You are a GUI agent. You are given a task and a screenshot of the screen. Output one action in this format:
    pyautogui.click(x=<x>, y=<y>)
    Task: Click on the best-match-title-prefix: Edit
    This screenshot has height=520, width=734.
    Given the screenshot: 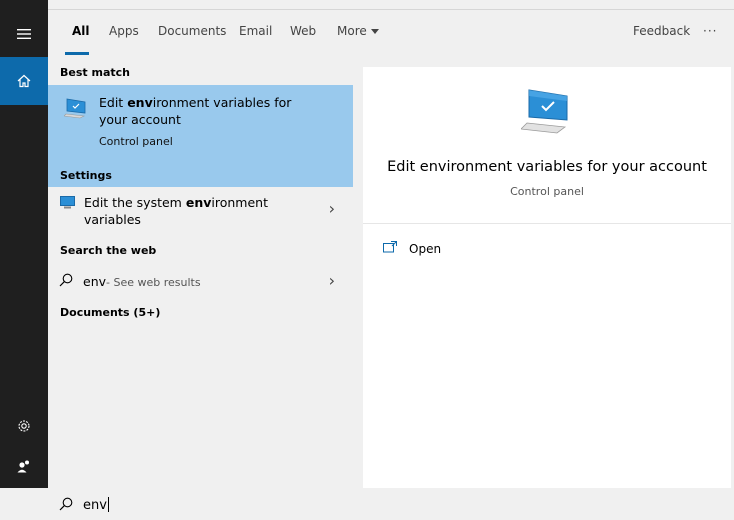 What is the action you would take?
    pyautogui.click(x=113, y=102)
    